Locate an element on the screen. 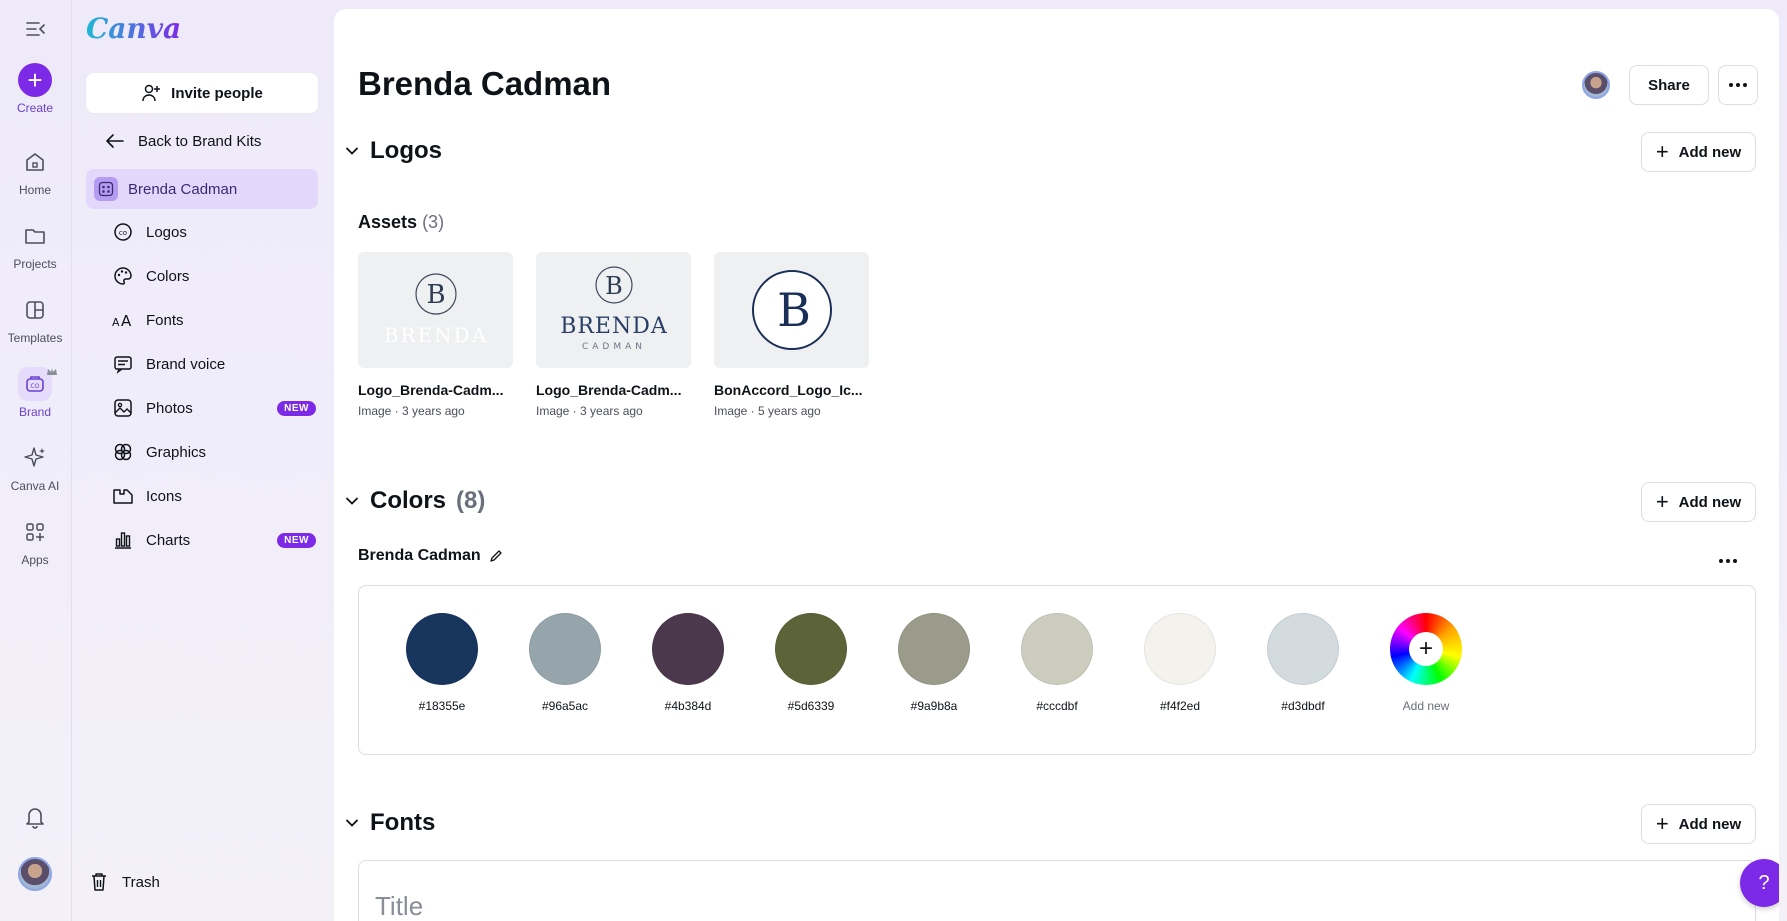  sidebar-item-label: Photos is located at coordinates (169, 408).